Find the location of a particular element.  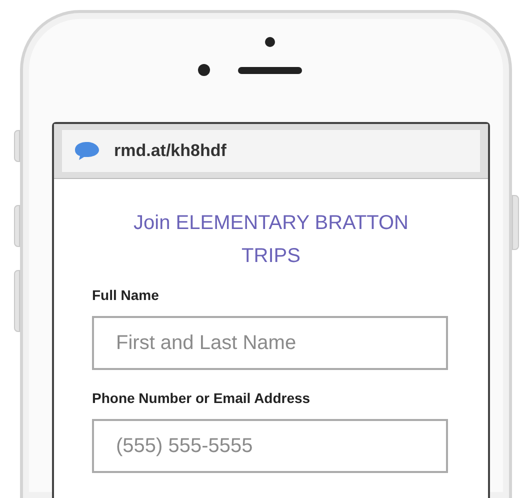

field-label: Phone Number or Email Address is located at coordinates (202, 398).